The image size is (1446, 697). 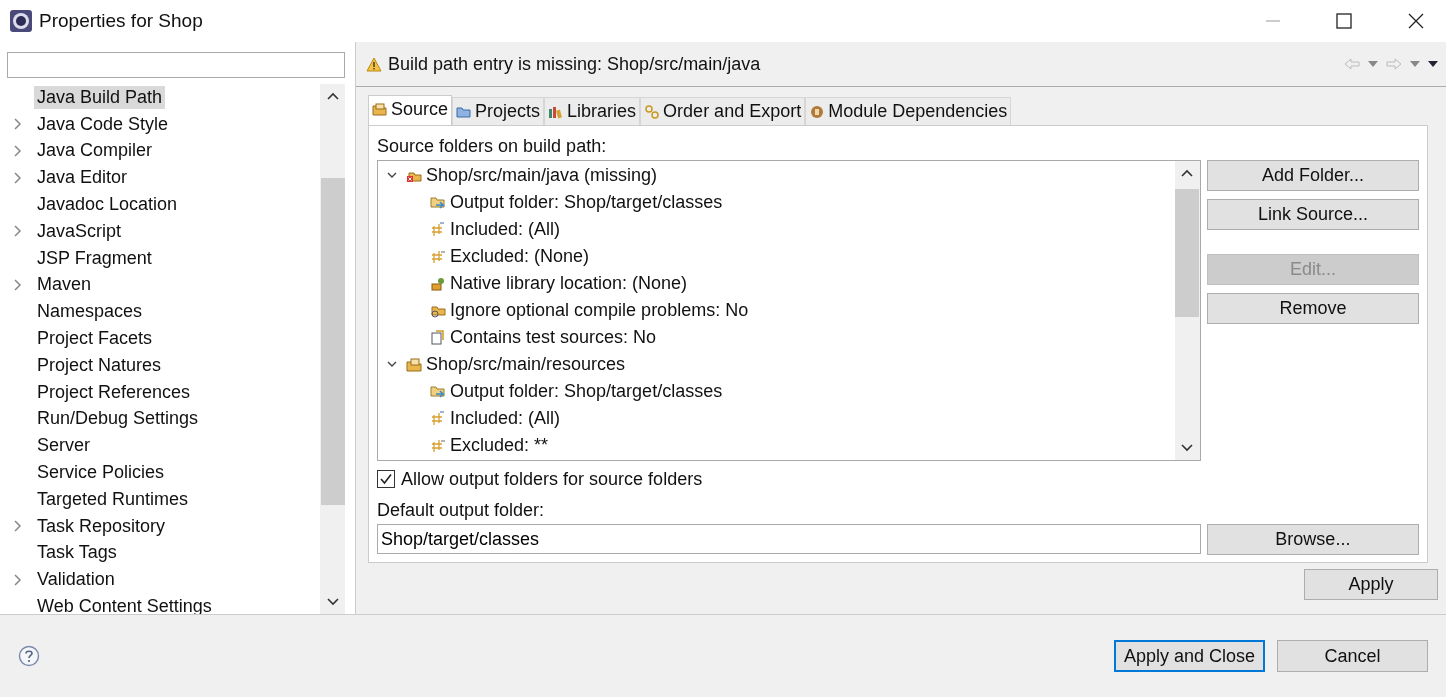 I want to click on apply-and-close-button: Apply and Close, so click(x=1189, y=656).